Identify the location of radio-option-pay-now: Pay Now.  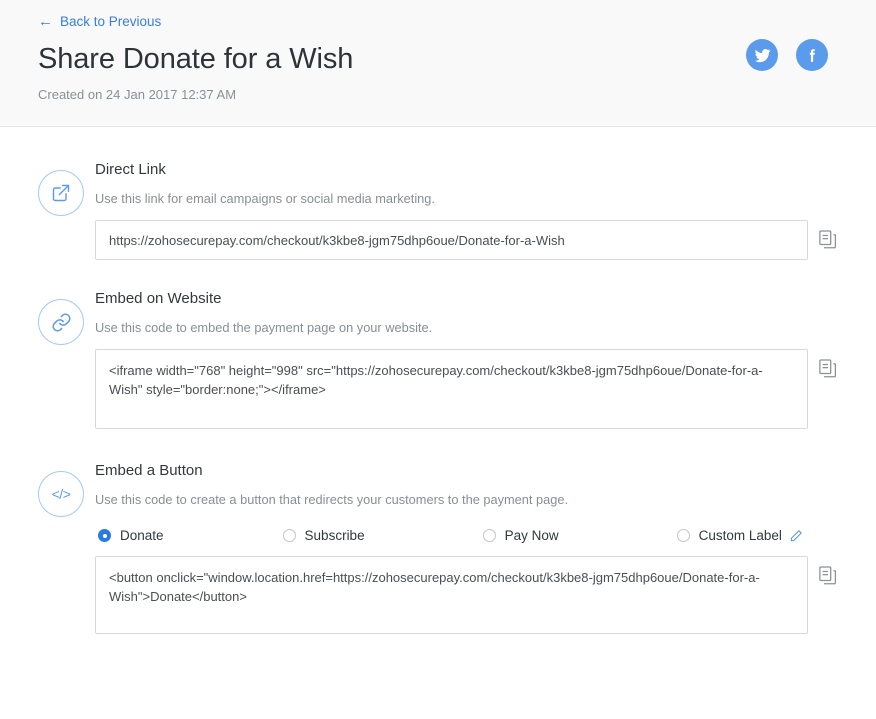
(520, 536).